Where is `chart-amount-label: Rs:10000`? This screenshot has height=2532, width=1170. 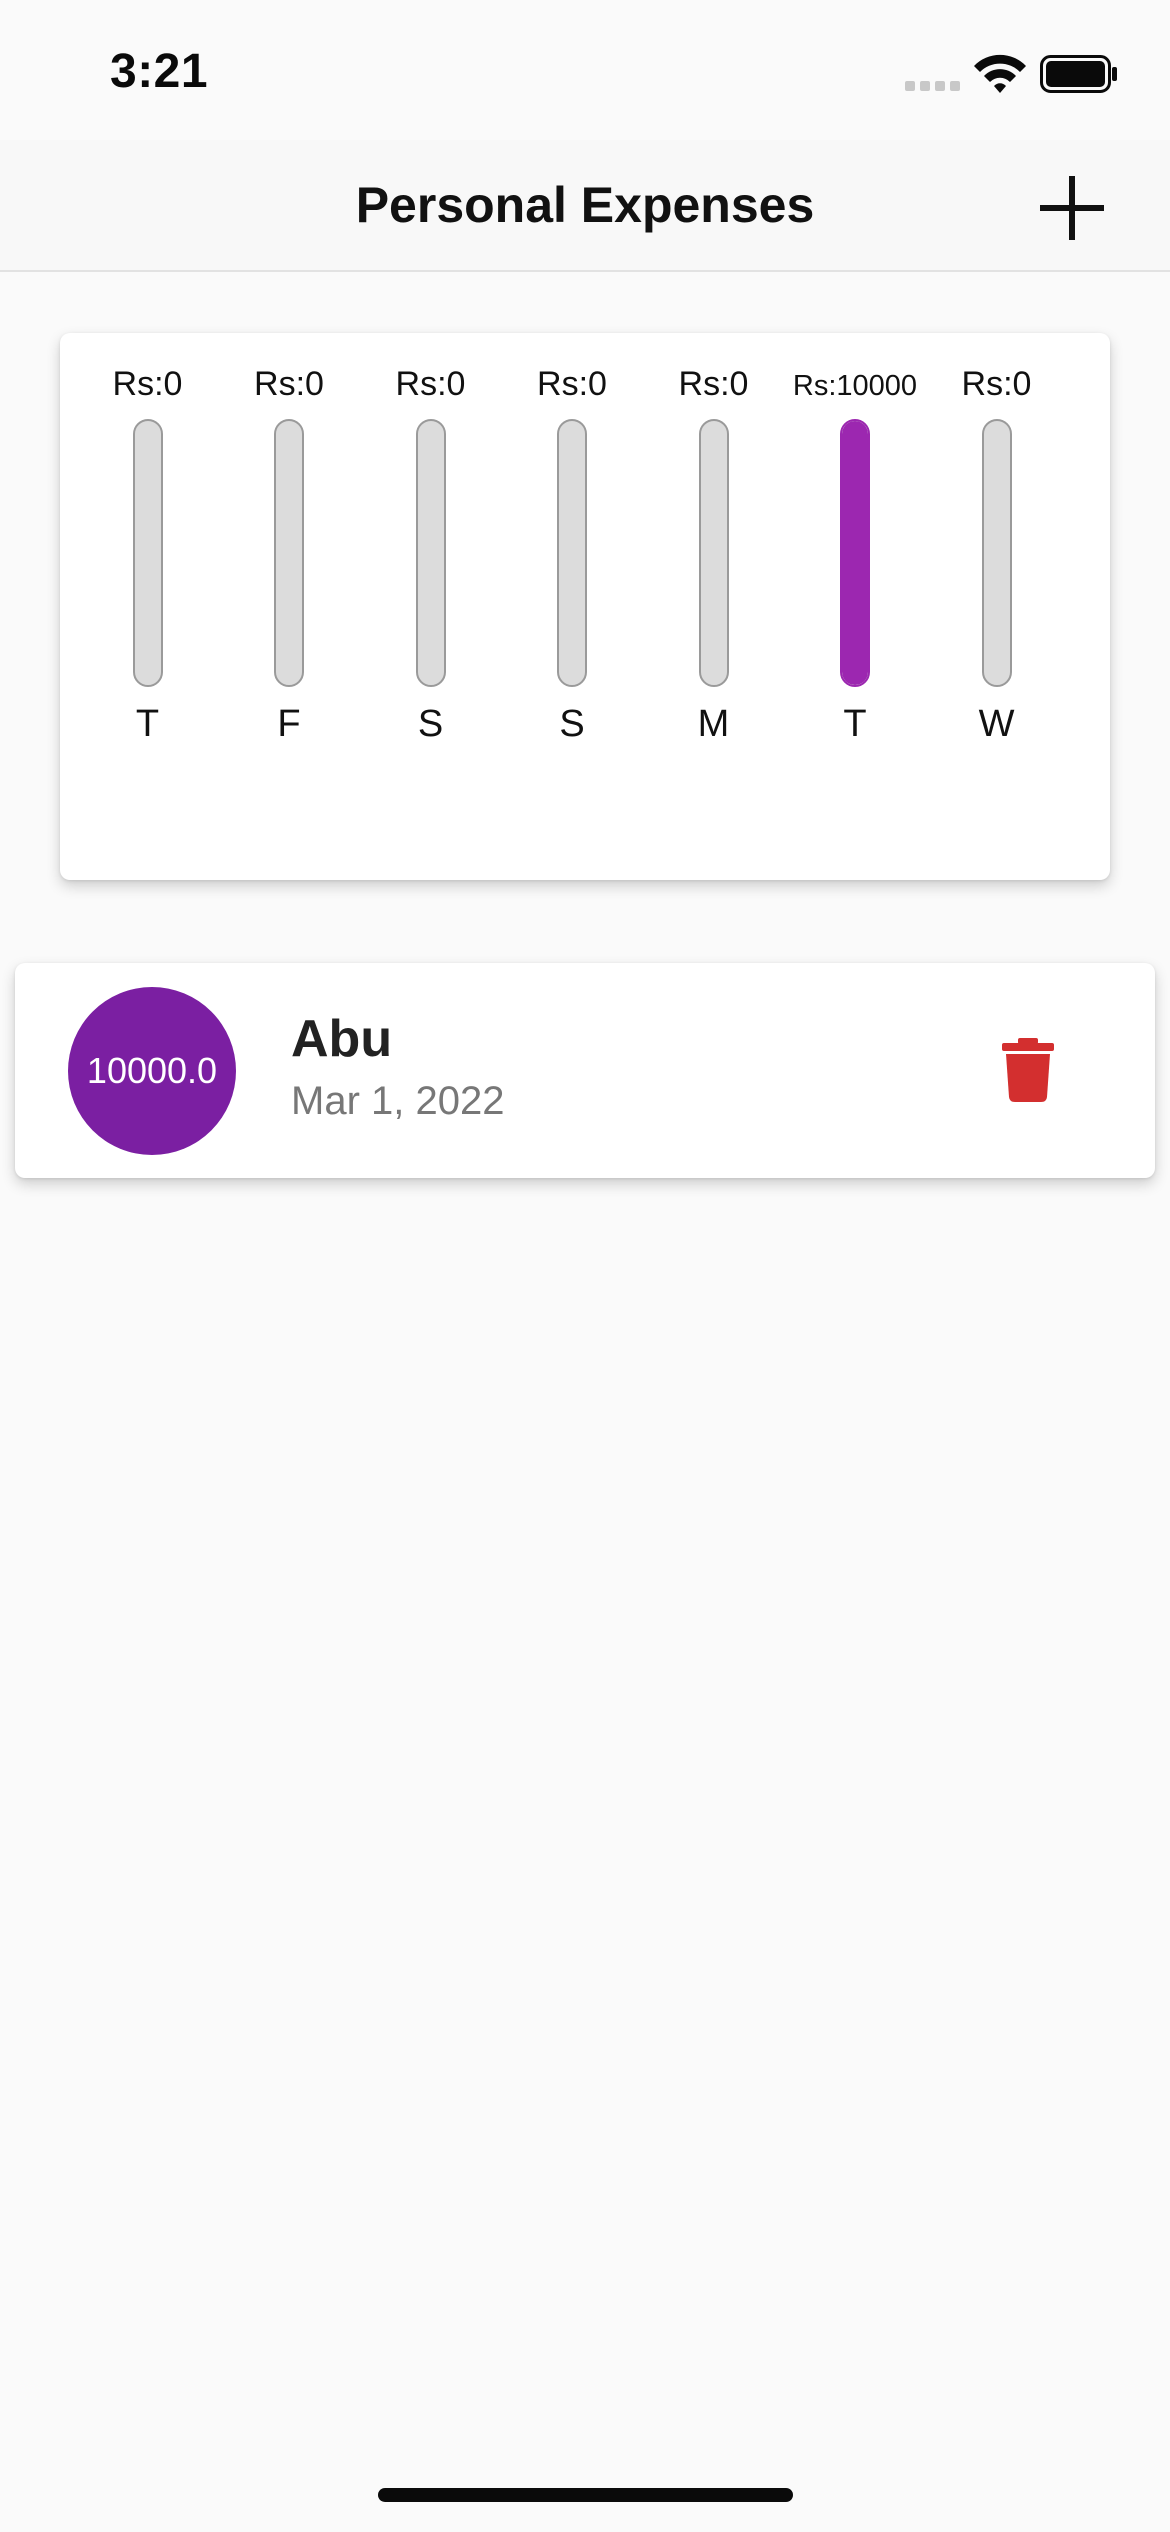 chart-amount-label: Rs:10000 is located at coordinates (855, 386).